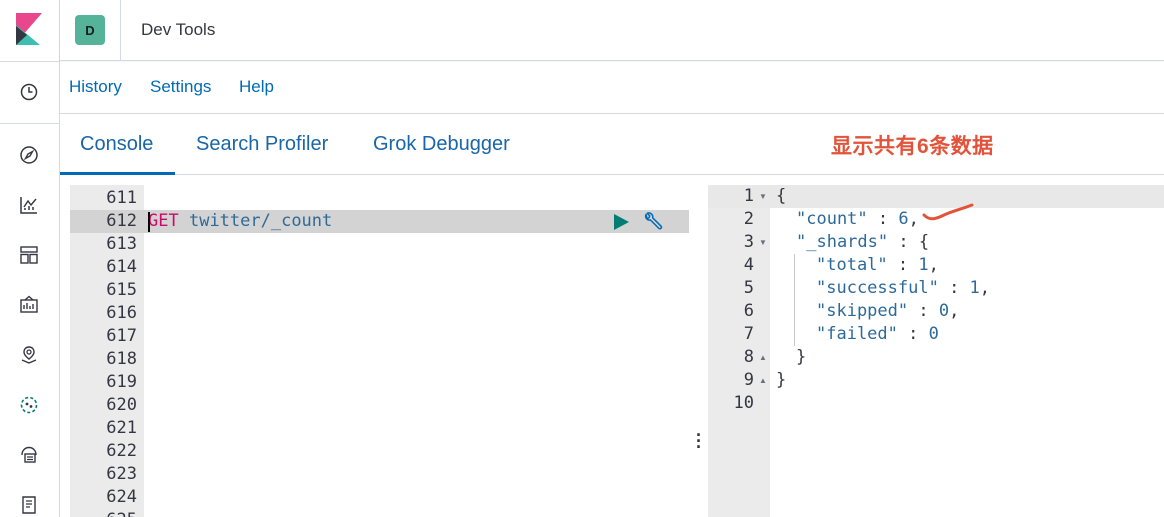 This screenshot has height=517, width=1164. I want to click on response-line: "_shards" : {, so click(862, 242).